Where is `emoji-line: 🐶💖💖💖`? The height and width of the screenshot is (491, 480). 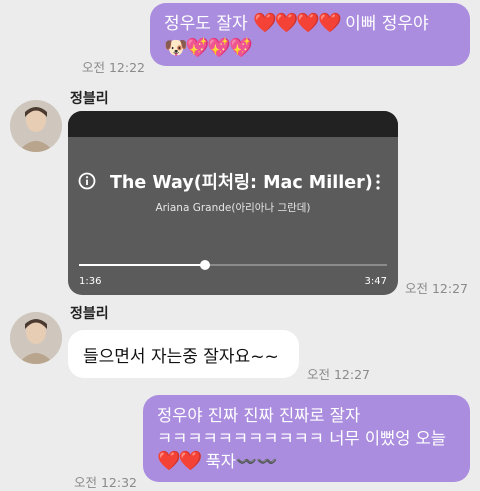 emoji-line: 🐶💖💖💖 is located at coordinates (208, 48).